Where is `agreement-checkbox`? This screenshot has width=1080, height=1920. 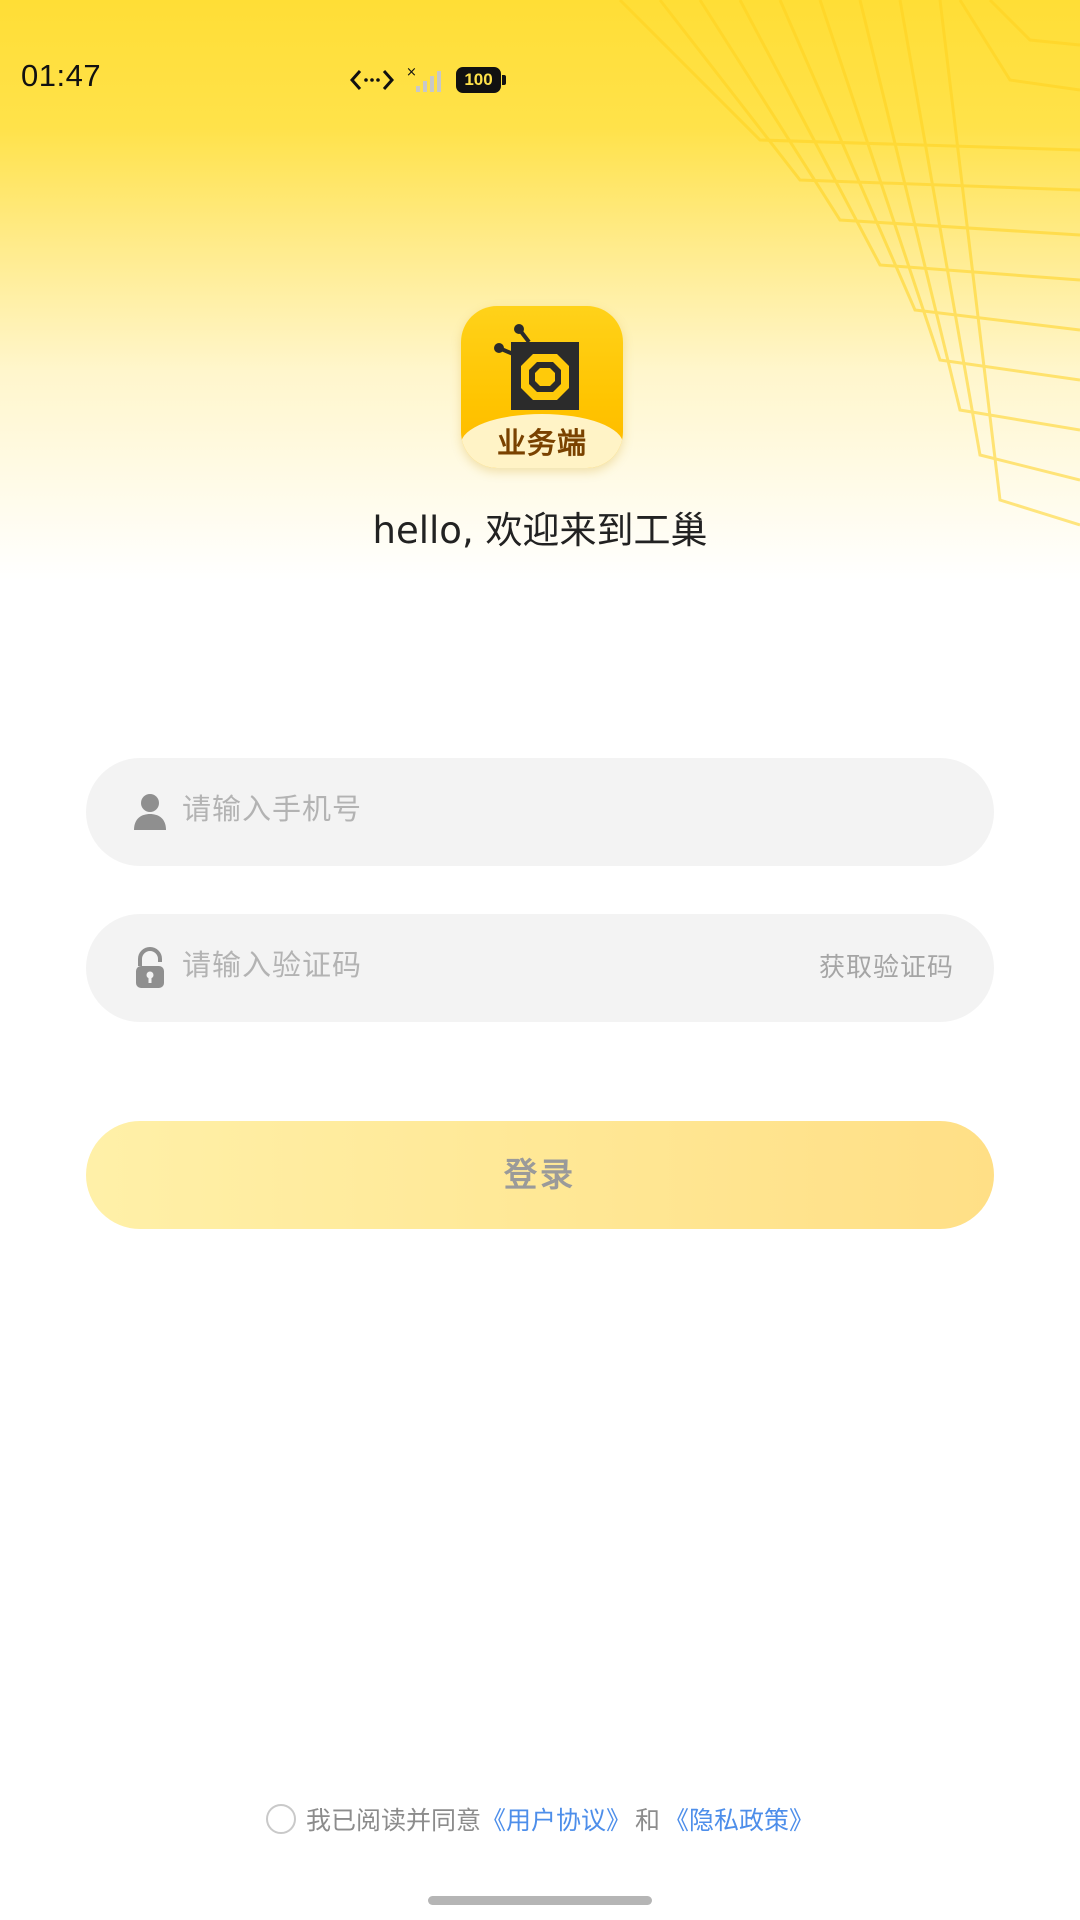
agreement-checkbox is located at coordinates (280, 1819).